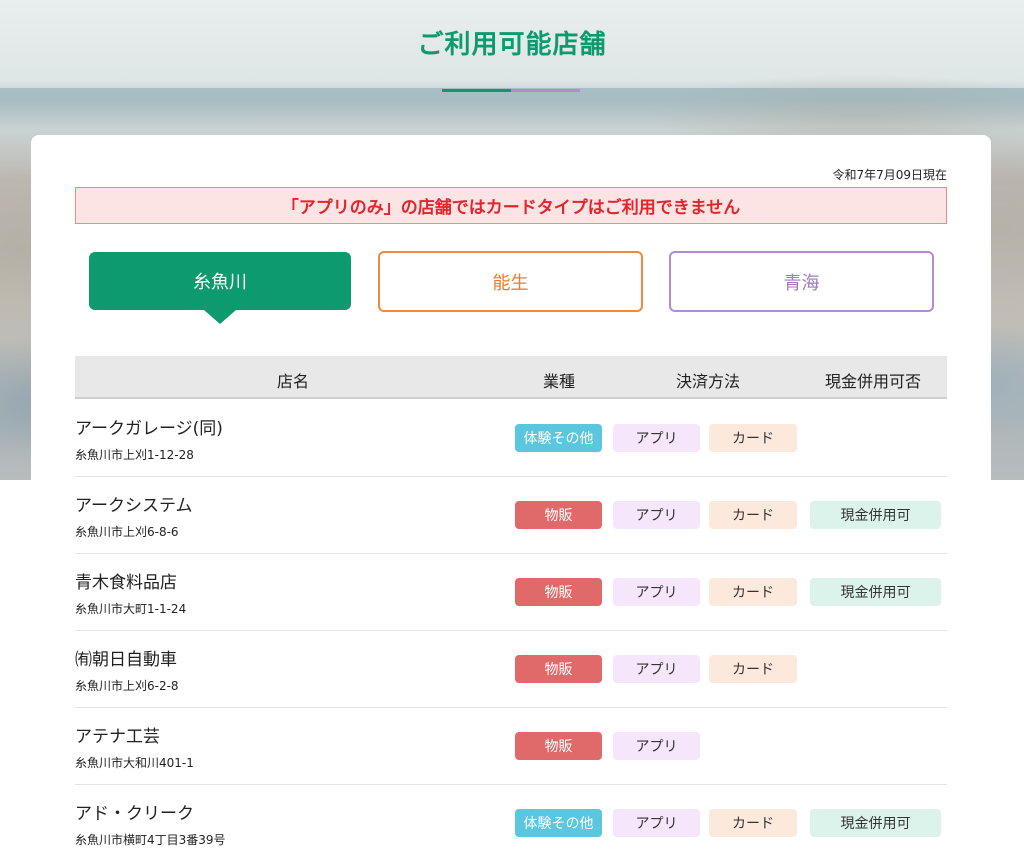  What do you see at coordinates (511, 821) in the screenshot?
I see `table-row: アド・クリーク糸魚川市横町4丁目3番39号 体験その他 アプリ カード 現金併用可` at bounding box center [511, 821].